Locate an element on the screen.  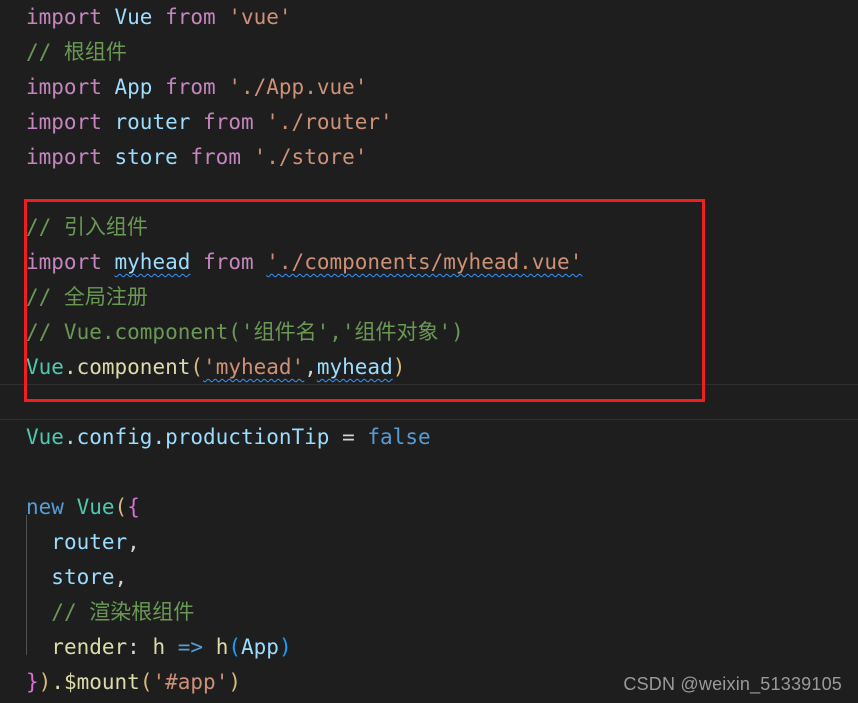
token-key-render: render is located at coordinates (89, 647).